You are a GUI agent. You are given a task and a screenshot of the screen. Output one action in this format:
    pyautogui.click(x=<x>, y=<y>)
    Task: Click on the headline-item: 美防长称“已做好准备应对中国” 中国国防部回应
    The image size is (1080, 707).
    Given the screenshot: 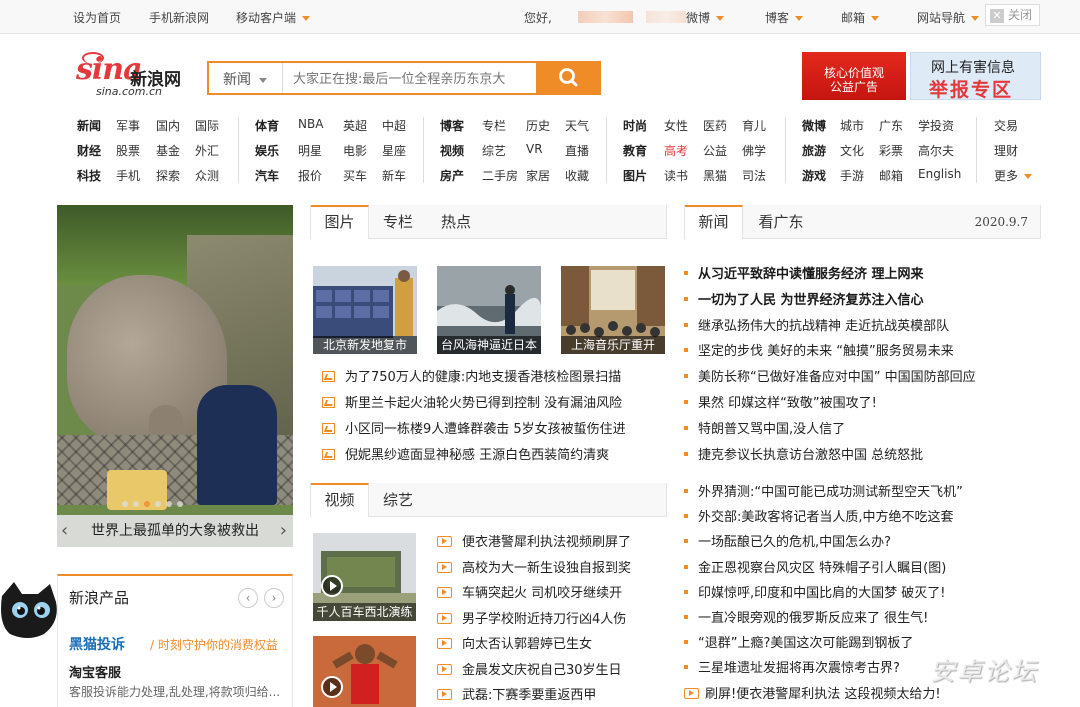 What is the action you would take?
    pyautogui.click(x=830, y=375)
    